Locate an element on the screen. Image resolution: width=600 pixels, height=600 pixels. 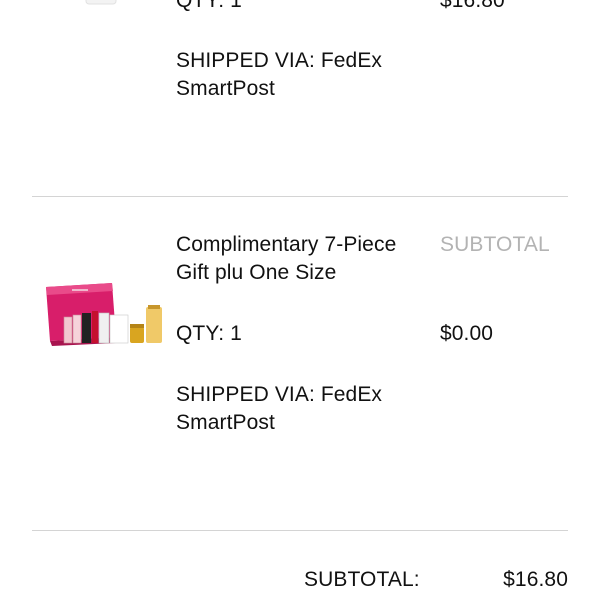
gift-set-product-image is located at coordinates (106, 313).